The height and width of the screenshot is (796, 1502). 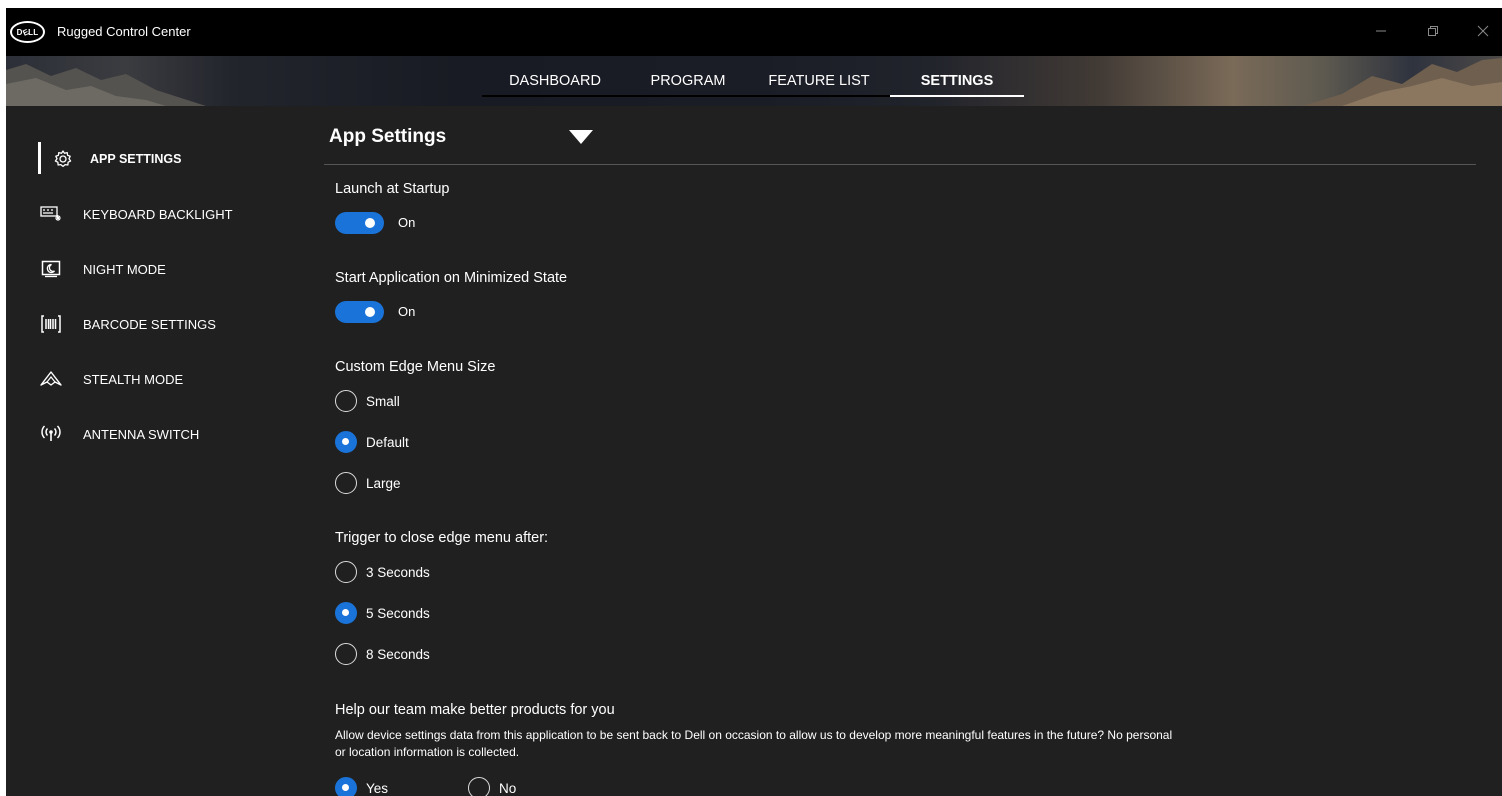 What do you see at coordinates (1433, 31) in the screenshot?
I see `restore-icon` at bounding box center [1433, 31].